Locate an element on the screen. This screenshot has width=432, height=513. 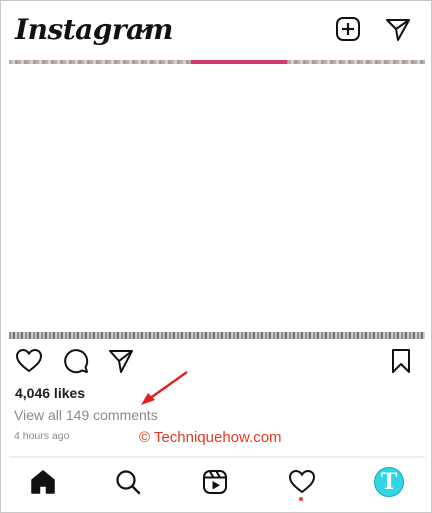
bottom-divider is located at coordinates (217, 457).